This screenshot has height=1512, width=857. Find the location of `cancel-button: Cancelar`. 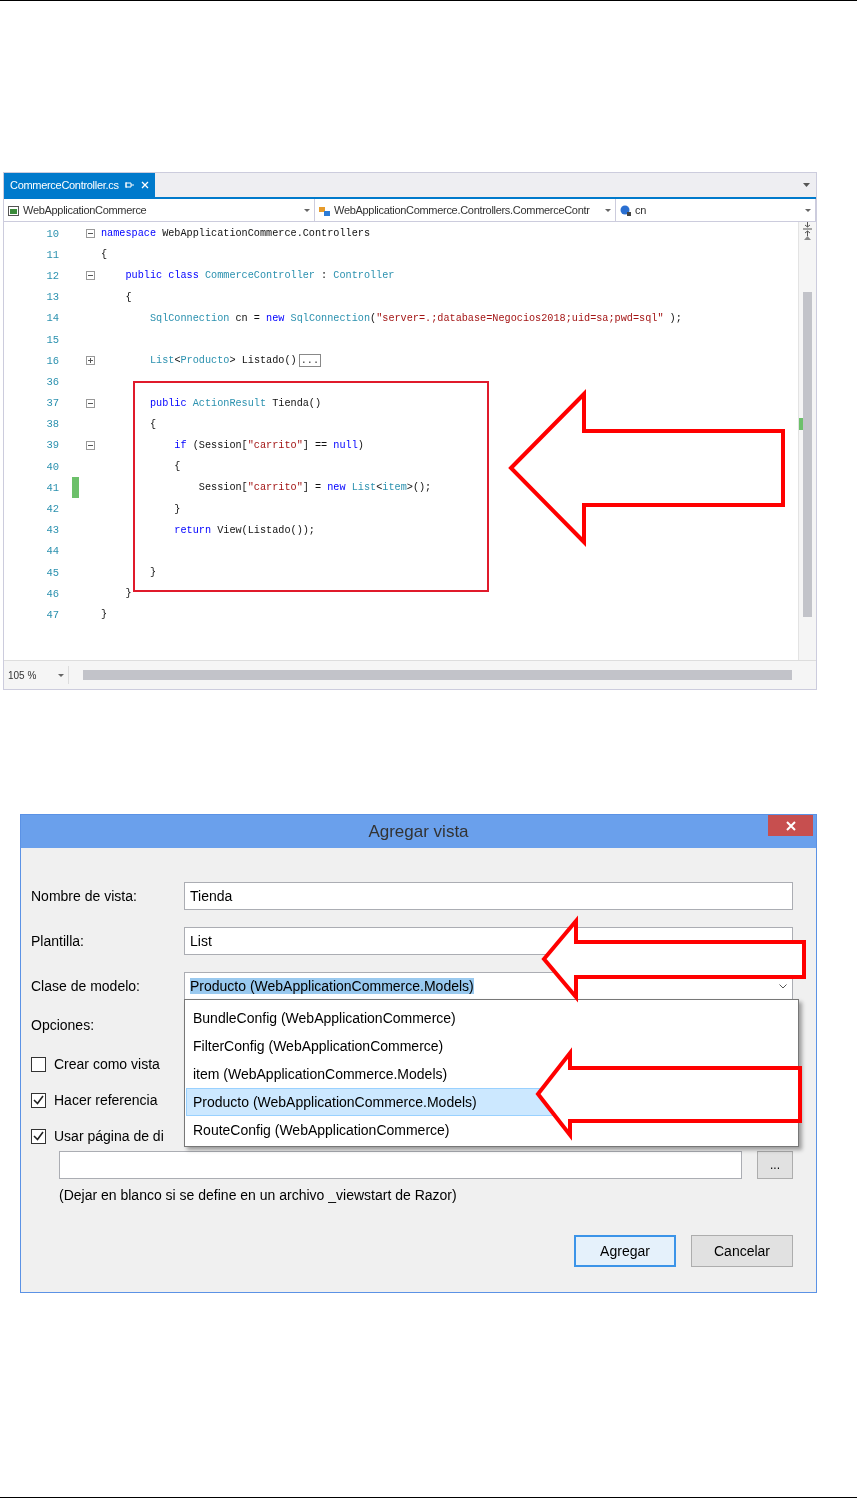

cancel-button: Cancelar is located at coordinates (742, 1251).